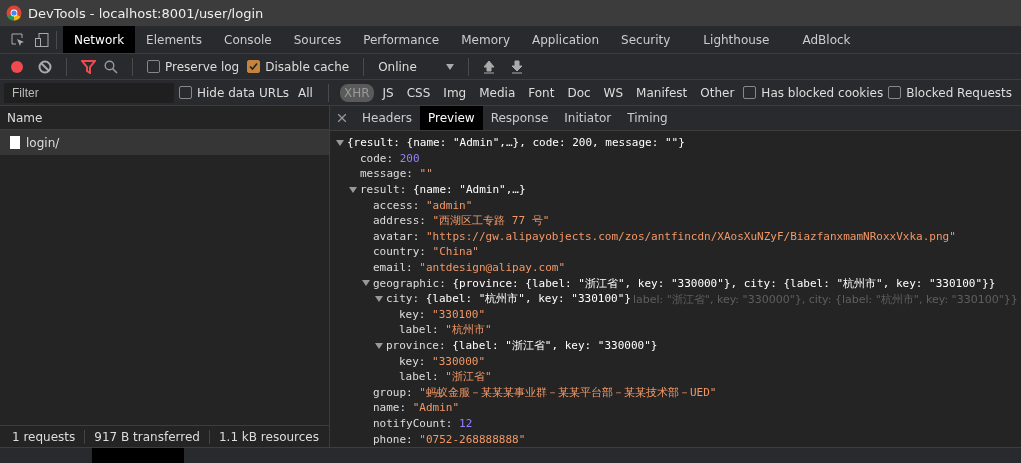 This screenshot has width=1021, height=463. I want to click on json-summary: {province: {label: "浙江省", key: "330000"}, city: {label: "杭州市", key: "330100"}}, so click(724, 283).